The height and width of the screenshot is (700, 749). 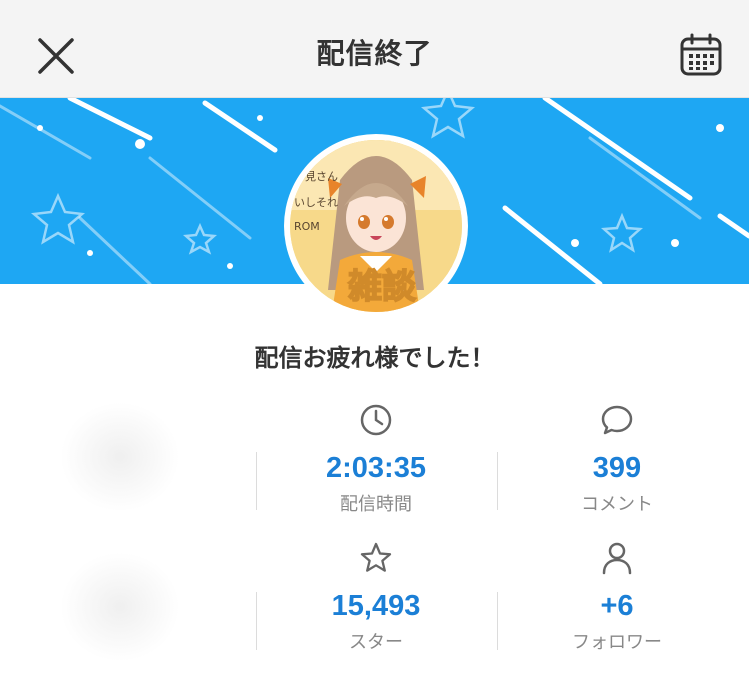 I want to click on calendar-button, so click(x=701, y=55).